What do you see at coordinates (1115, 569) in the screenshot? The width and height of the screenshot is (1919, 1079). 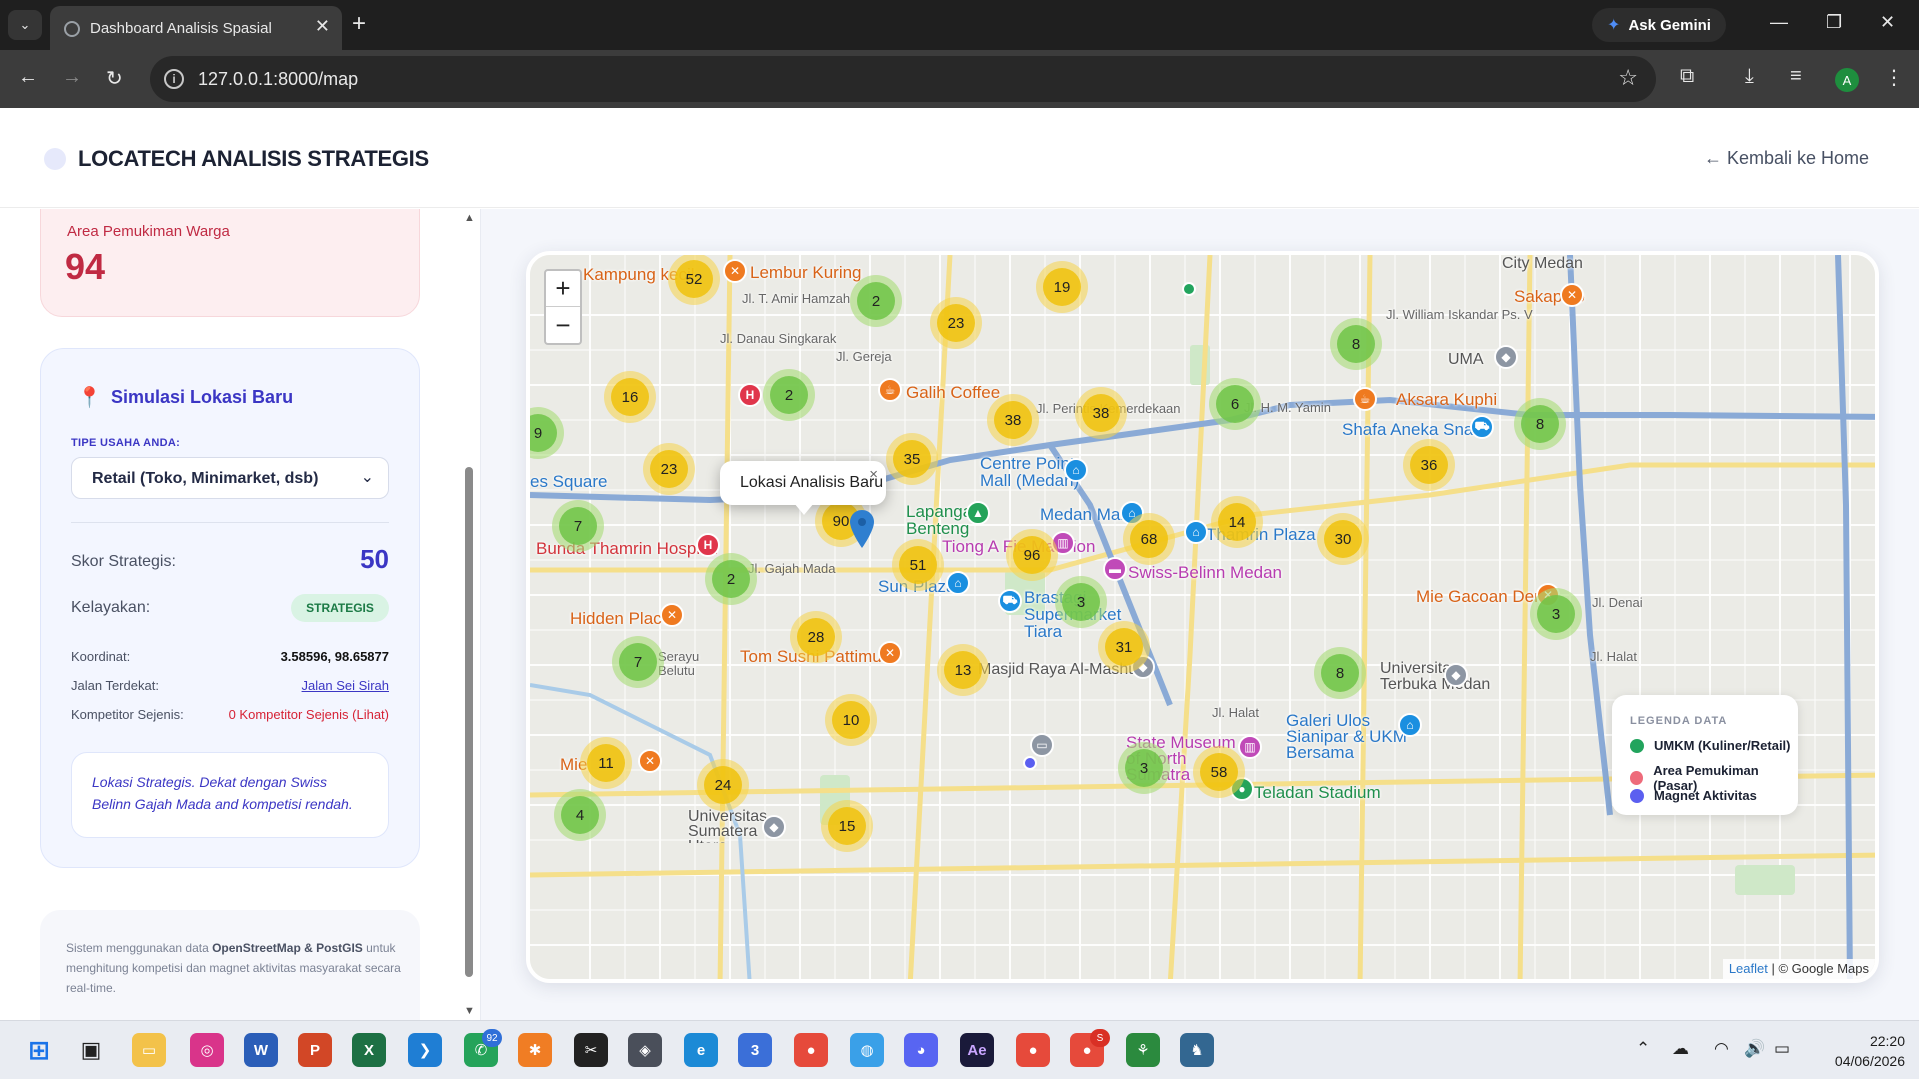 I see `hotel-icon: ▬` at bounding box center [1115, 569].